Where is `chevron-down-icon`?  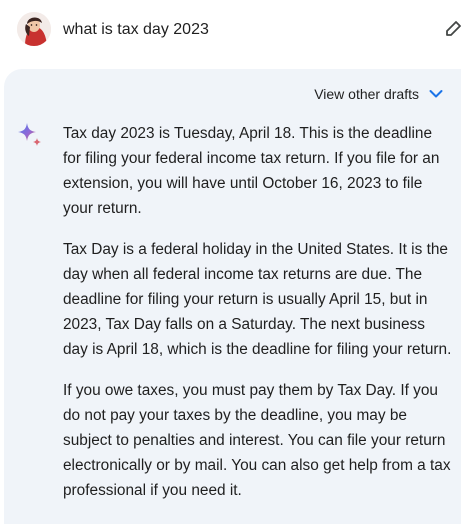
chevron-down-icon is located at coordinates (436, 94).